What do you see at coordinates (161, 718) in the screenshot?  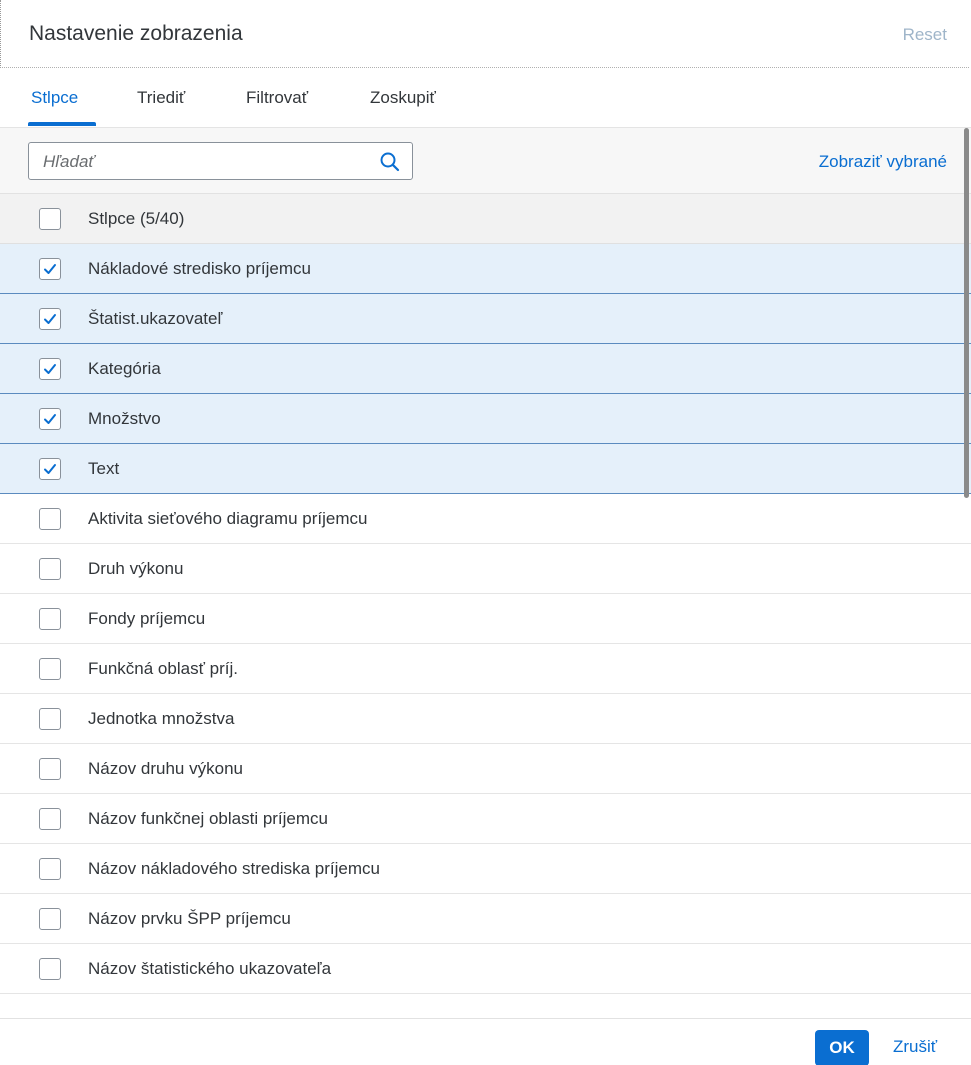 I see `list-item-label: Jednotka množstva` at bounding box center [161, 718].